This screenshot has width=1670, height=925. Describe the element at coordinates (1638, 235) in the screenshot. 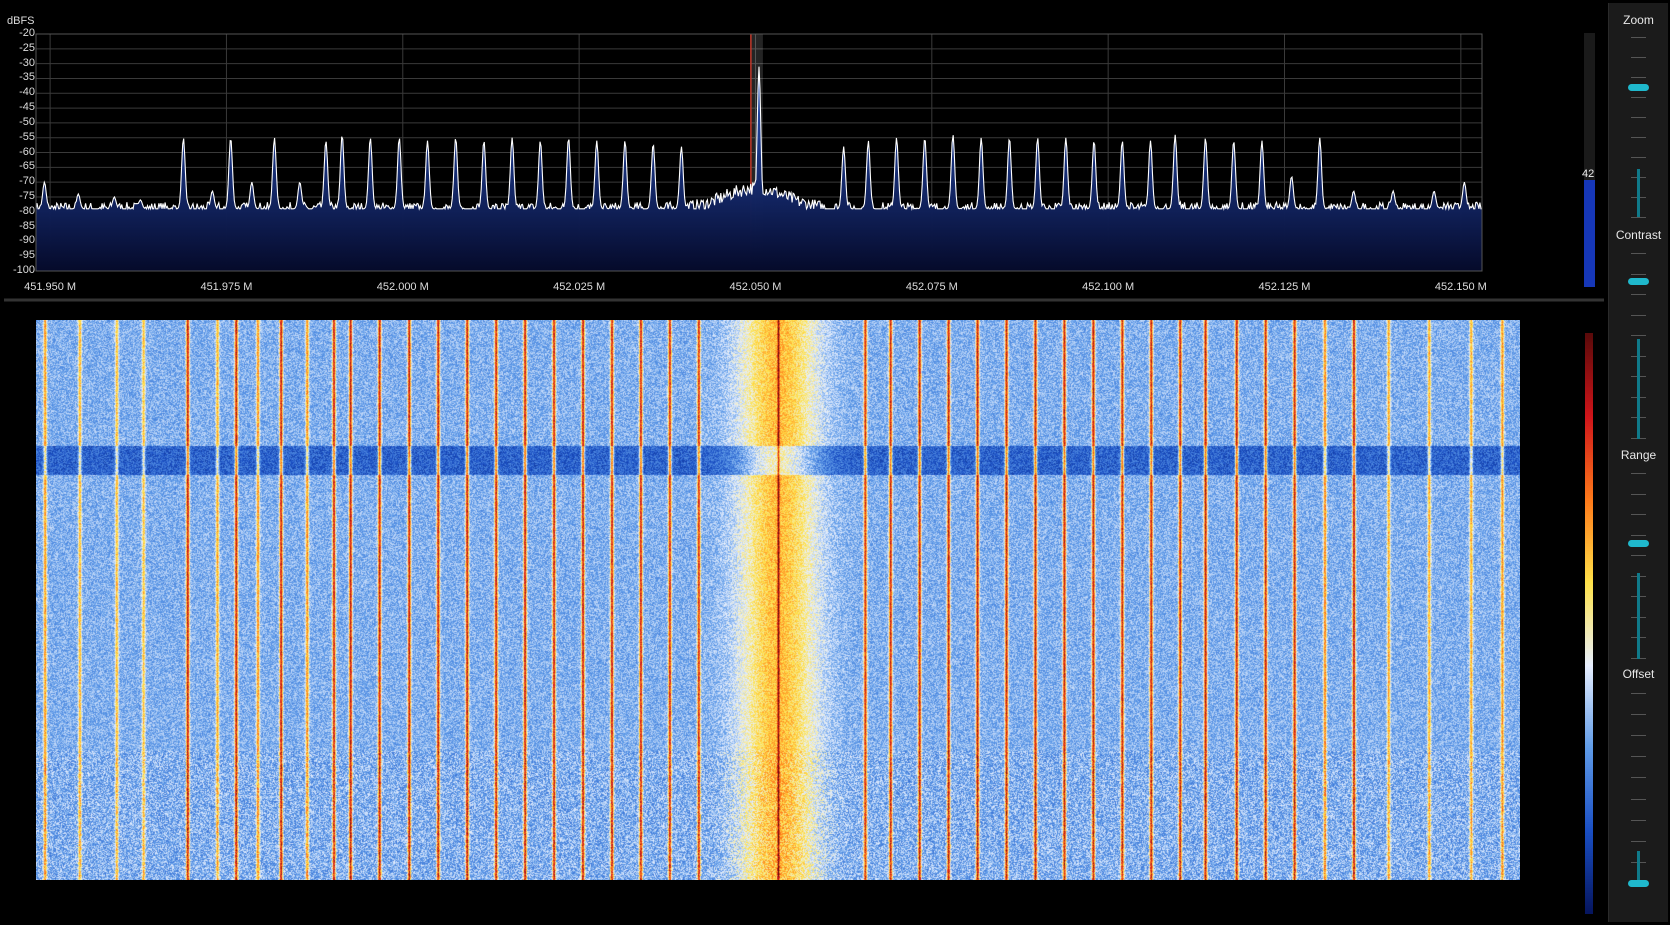

I see `contrast-label: Contrast` at that location.